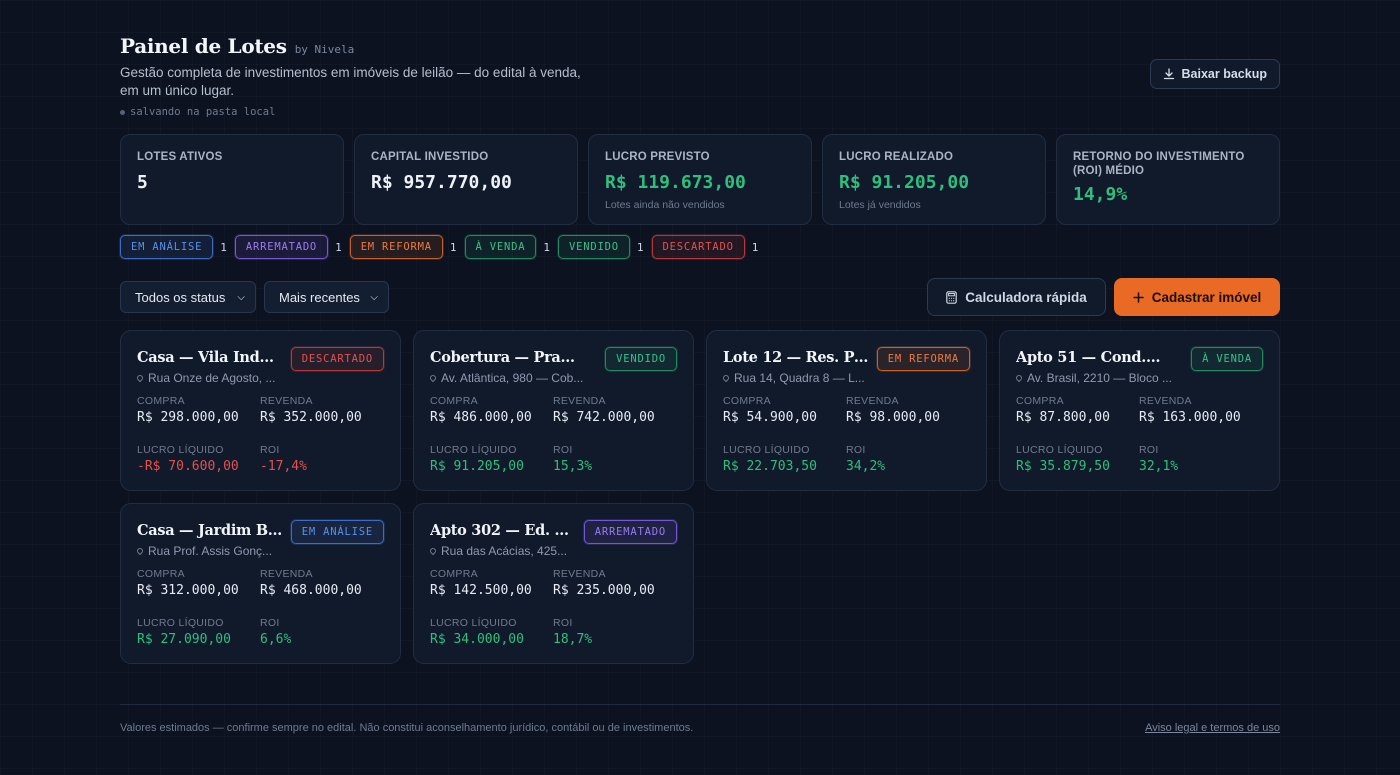 The image size is (1400, 775). I want to click on value-compra: R$ 486.000,00, so click(481, 417).